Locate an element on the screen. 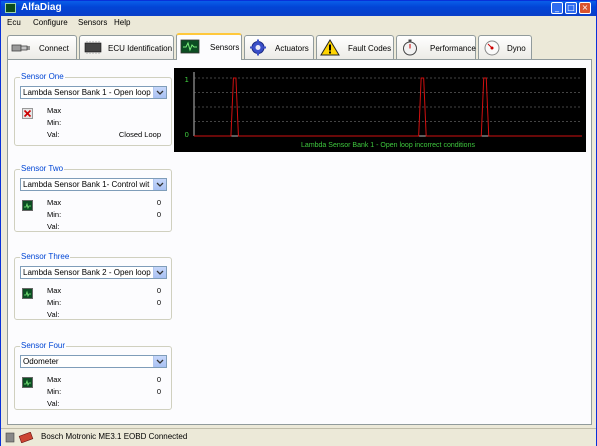  close-button: × is located at coordinates (585, 8).